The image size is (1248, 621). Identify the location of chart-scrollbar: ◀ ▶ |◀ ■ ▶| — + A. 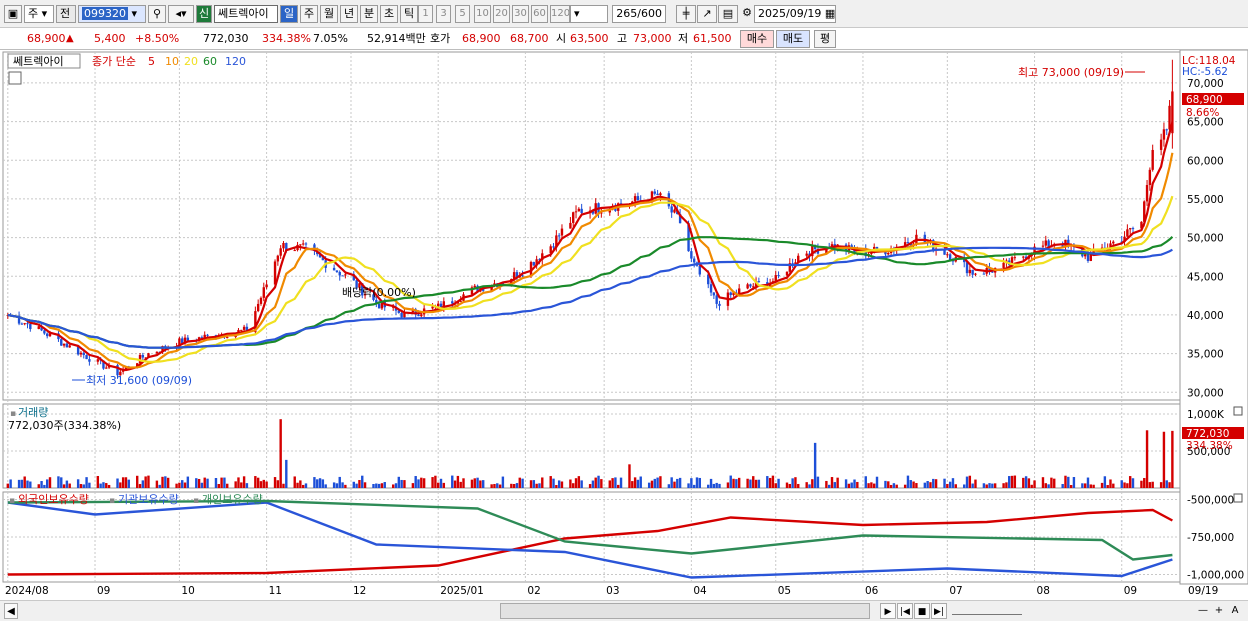
(624, 610).